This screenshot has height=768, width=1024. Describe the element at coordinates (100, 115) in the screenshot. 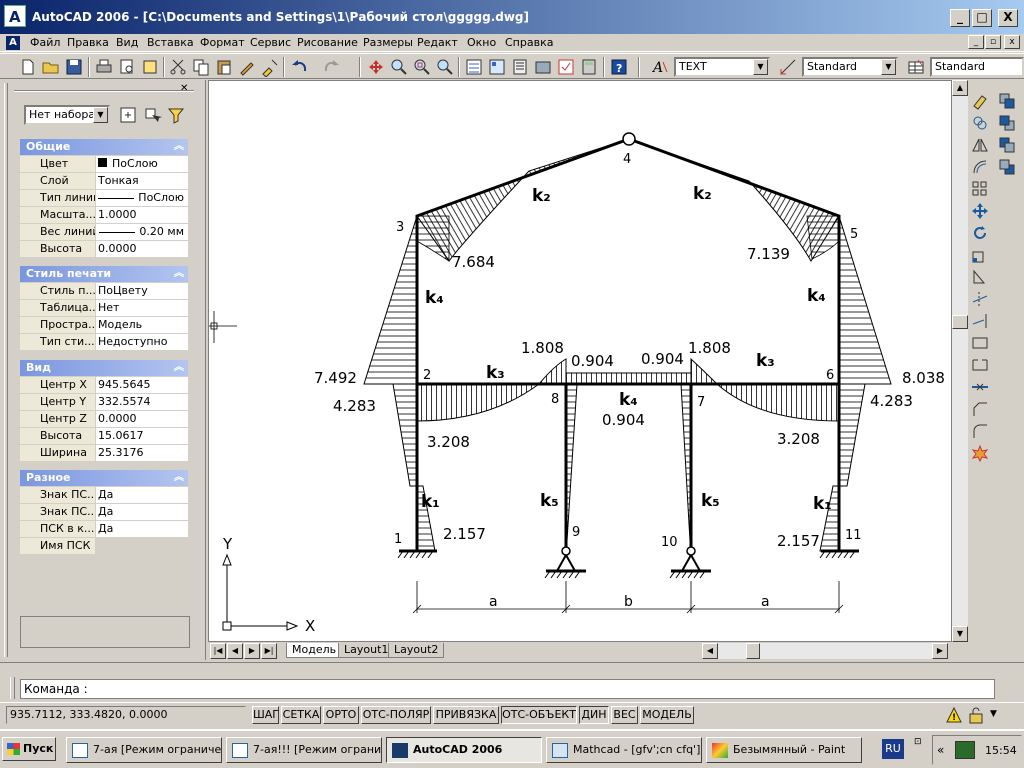

I see `chevron-down-icon: ▼` at that location.